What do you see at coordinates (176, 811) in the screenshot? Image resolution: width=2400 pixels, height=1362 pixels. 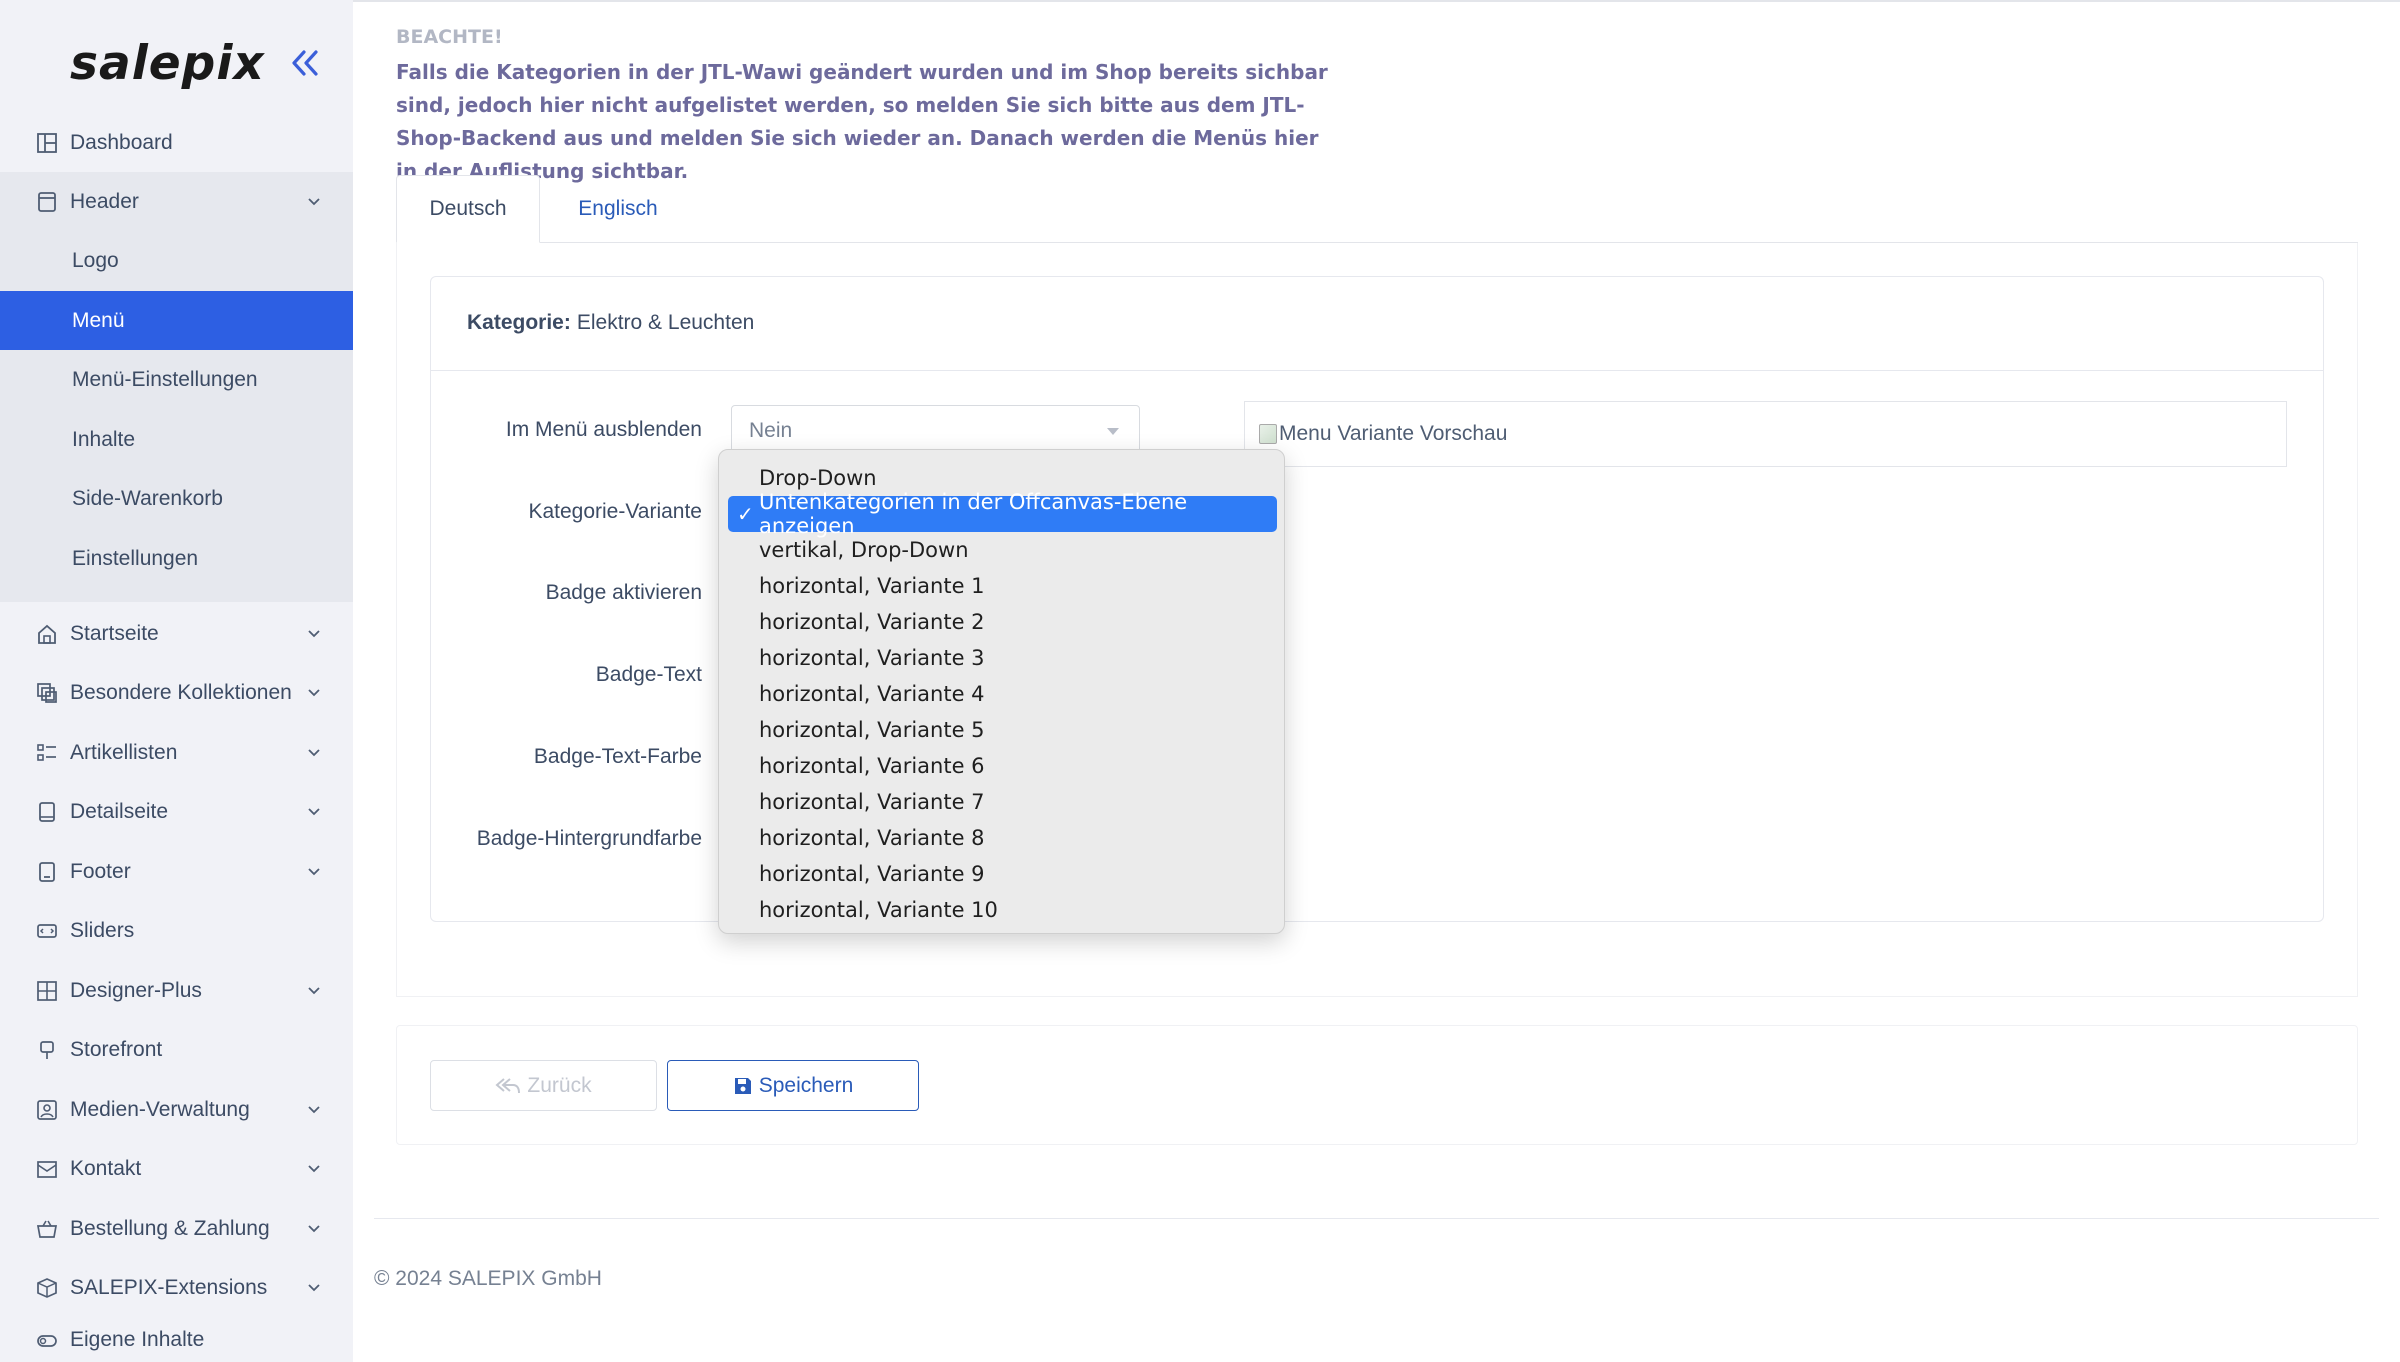 I see `sidebar-item-detailseite: Detailseite` at bounding box center [176, 811].